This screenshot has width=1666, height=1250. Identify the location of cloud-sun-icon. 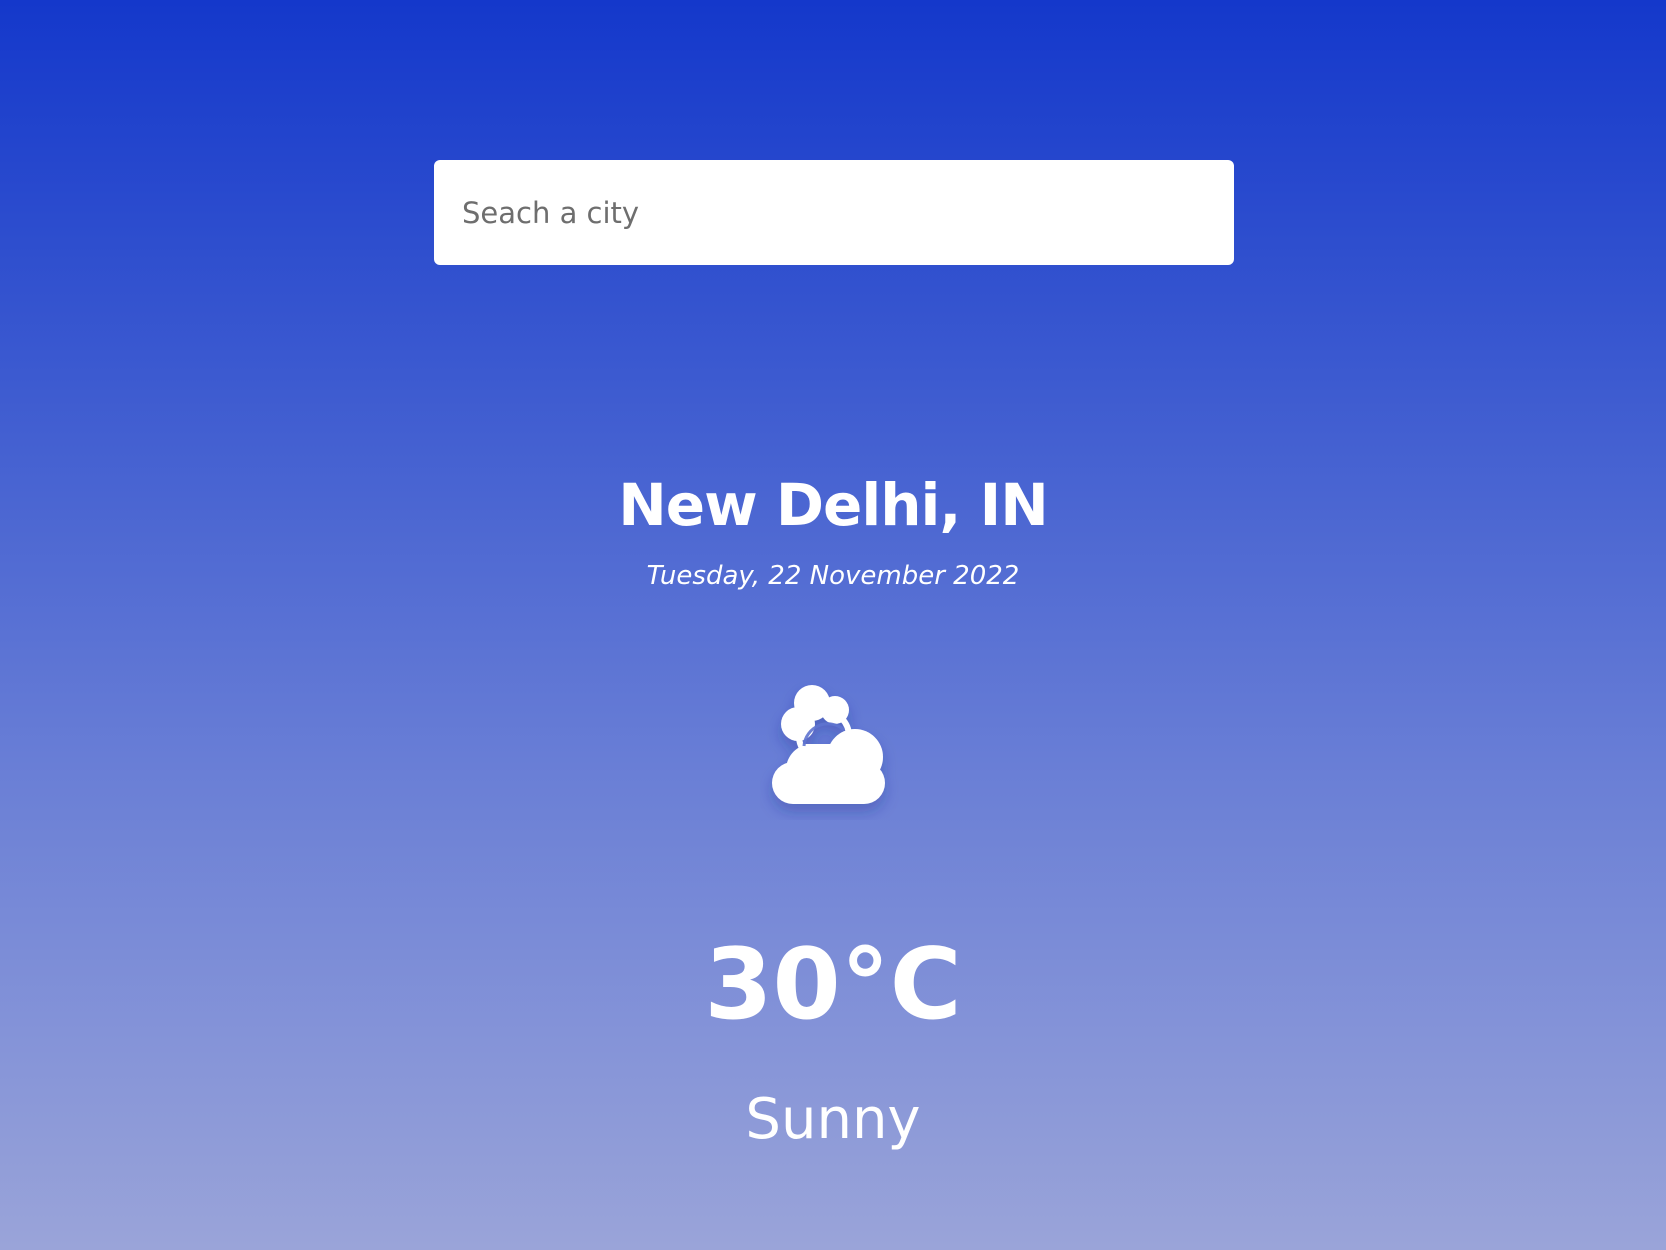
(828, 744).